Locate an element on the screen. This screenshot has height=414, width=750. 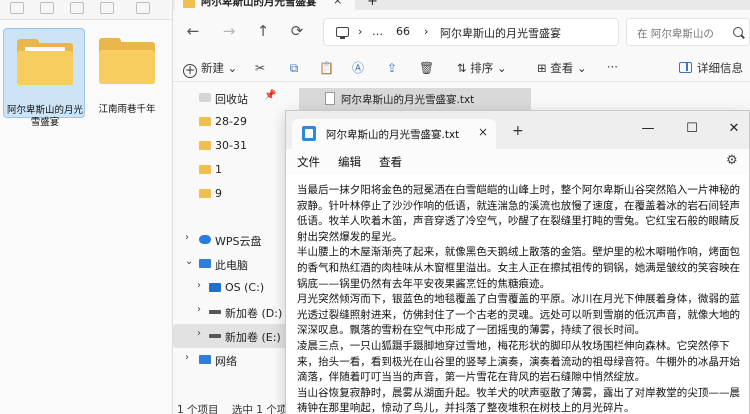
delete-icon: 🗑 is located at coordinates (426, 68).